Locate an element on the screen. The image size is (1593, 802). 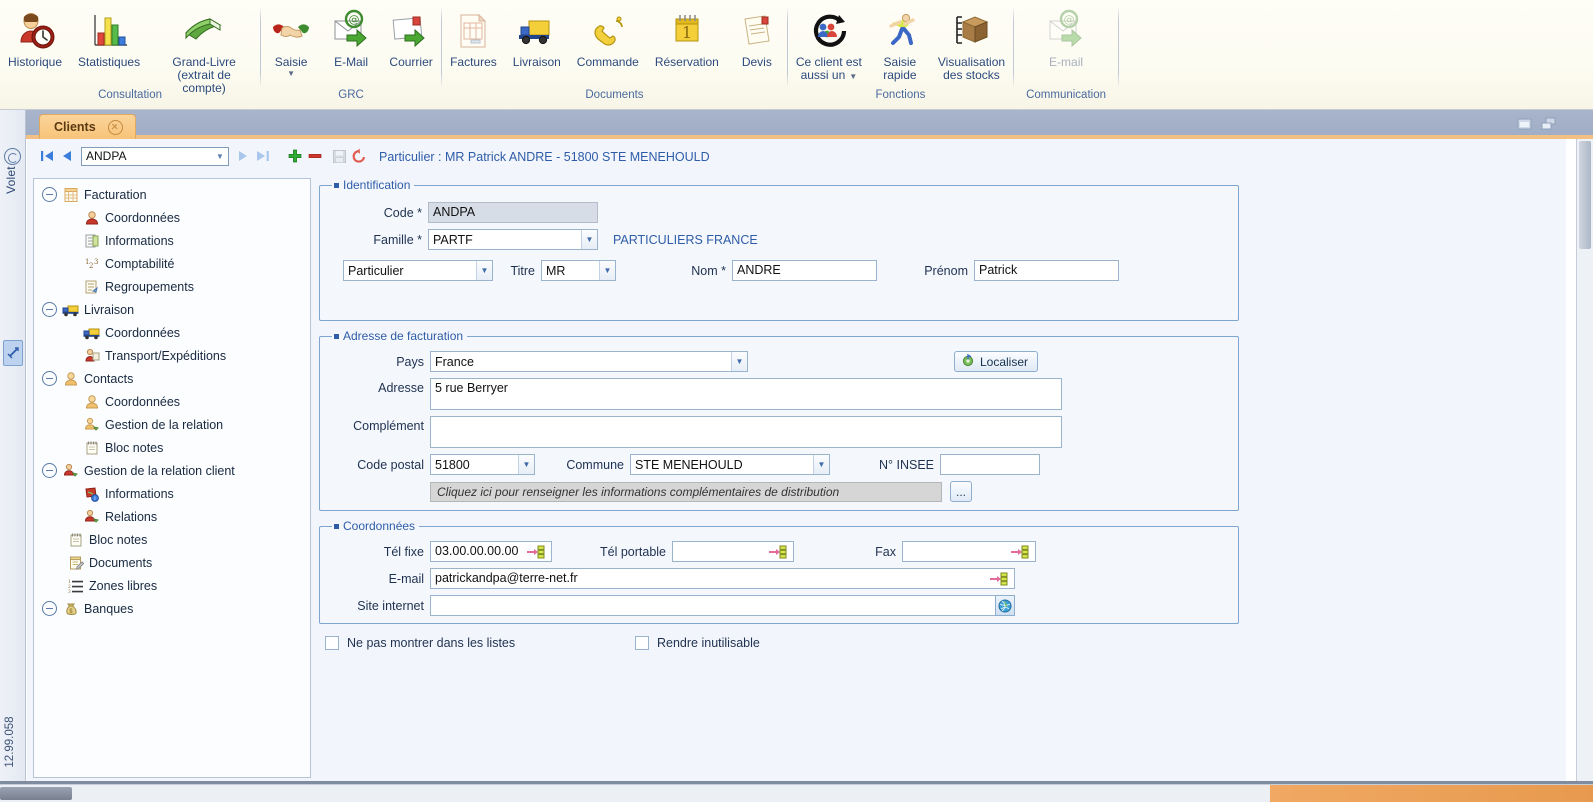
tree-node-contacts-coordonnees: Coordonnées is located at coordinates (172, 401).